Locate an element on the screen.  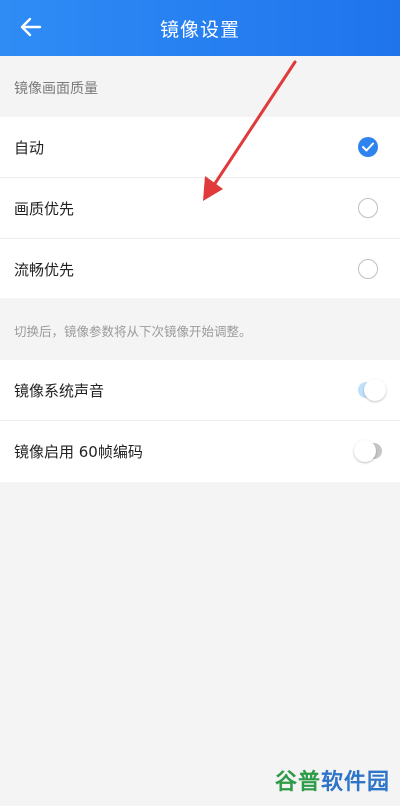
page-title: 镜像设置 is located at coordinates (199, 30).